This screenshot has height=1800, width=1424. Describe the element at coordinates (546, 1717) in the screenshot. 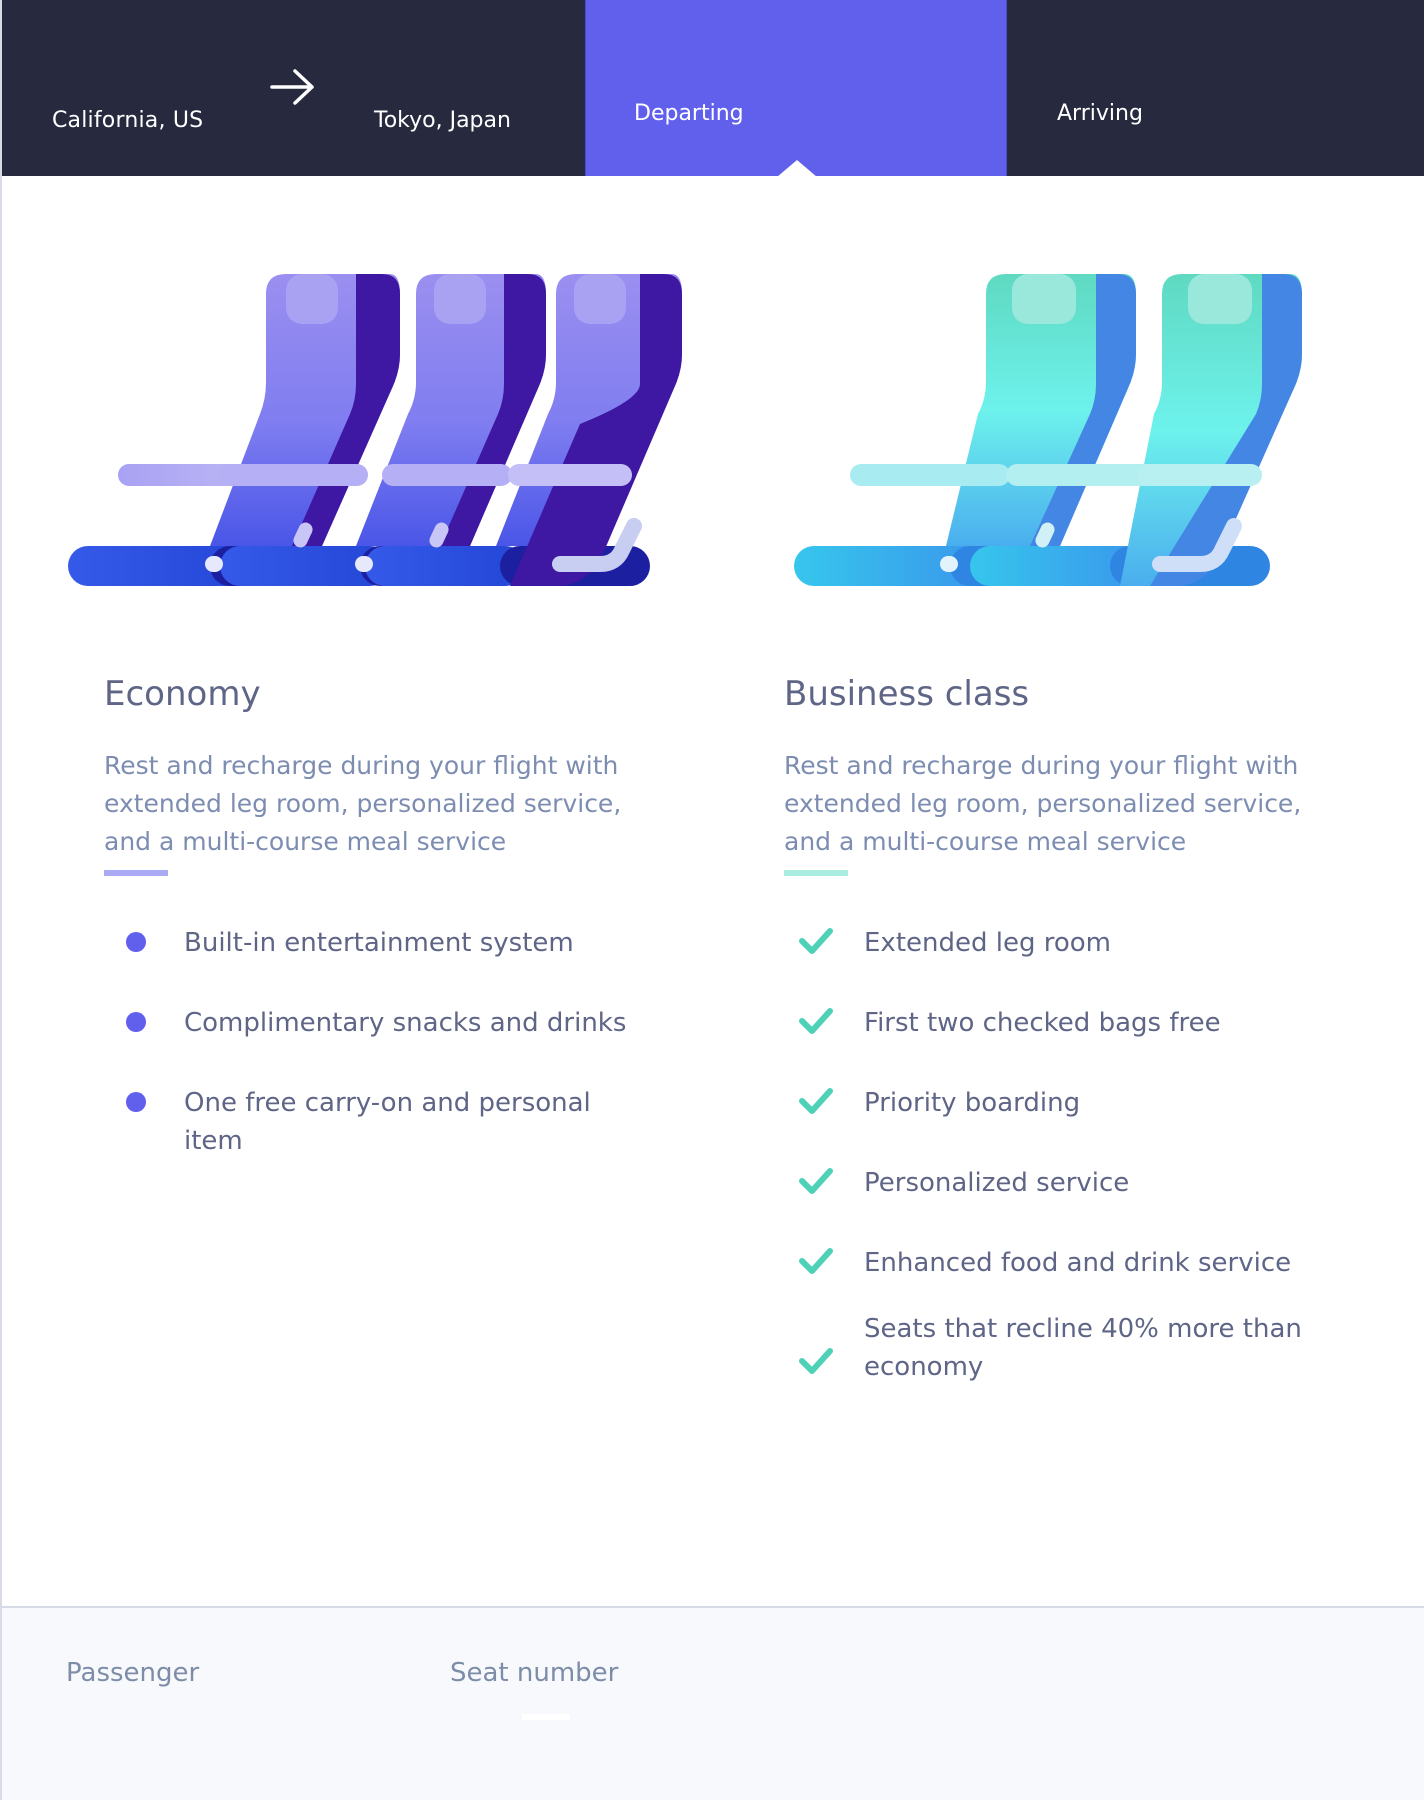

I see `seat-number-underline` at that location.